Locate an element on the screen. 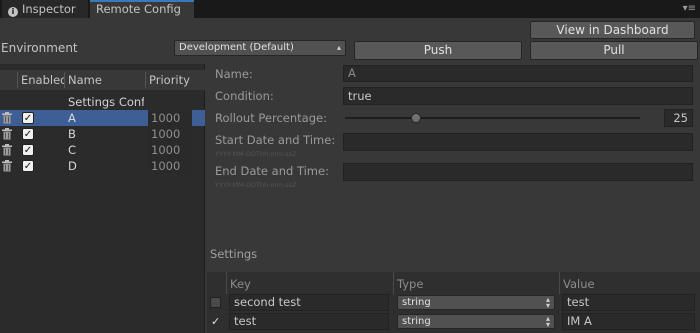  column-header-name: Name is located at coordinates (105, 80).